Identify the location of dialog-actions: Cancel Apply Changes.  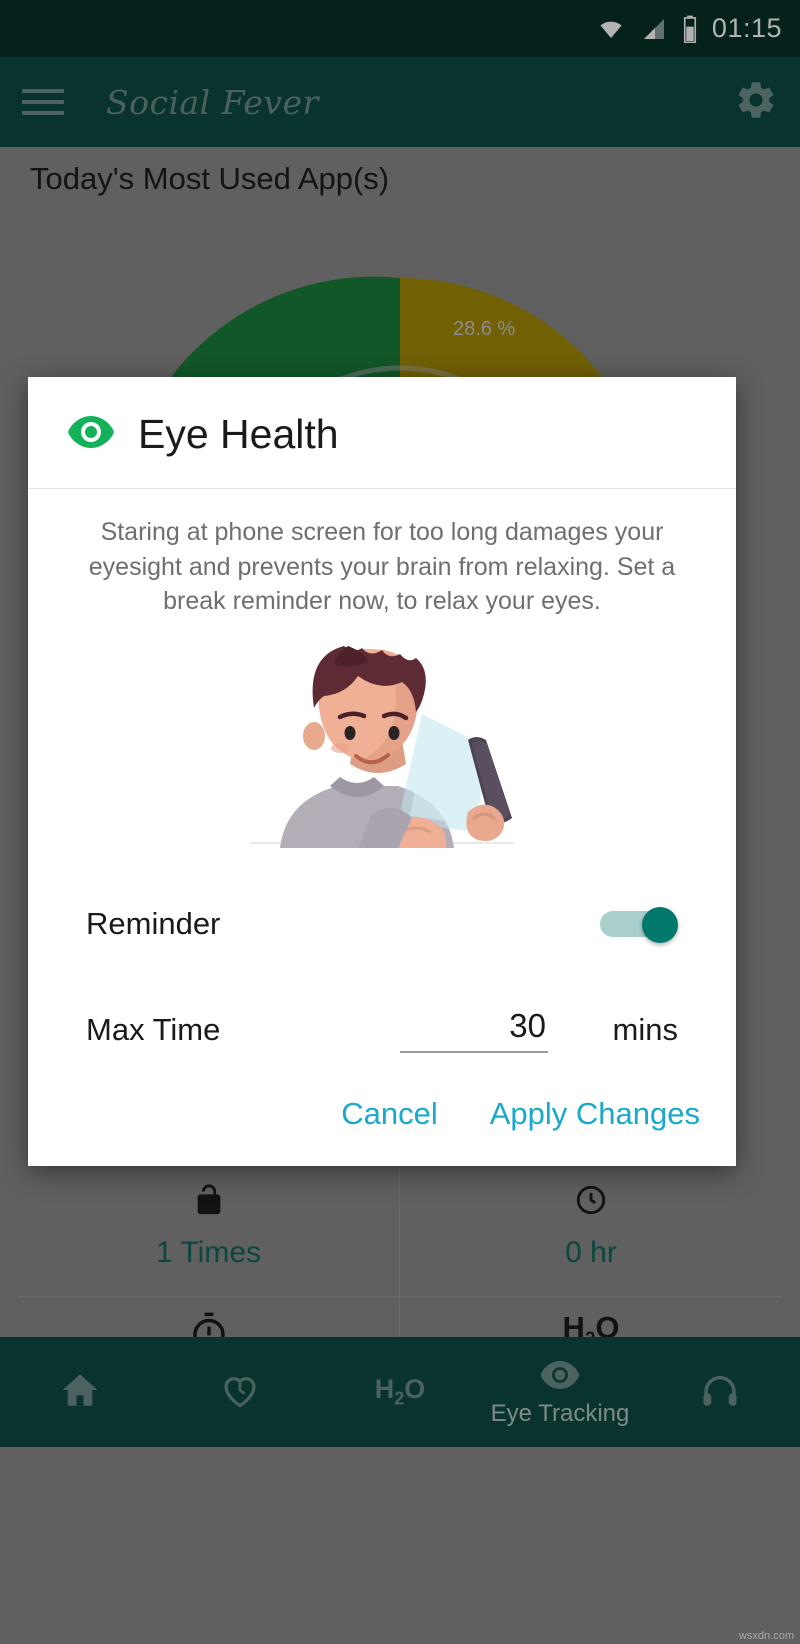
(382, 1123).